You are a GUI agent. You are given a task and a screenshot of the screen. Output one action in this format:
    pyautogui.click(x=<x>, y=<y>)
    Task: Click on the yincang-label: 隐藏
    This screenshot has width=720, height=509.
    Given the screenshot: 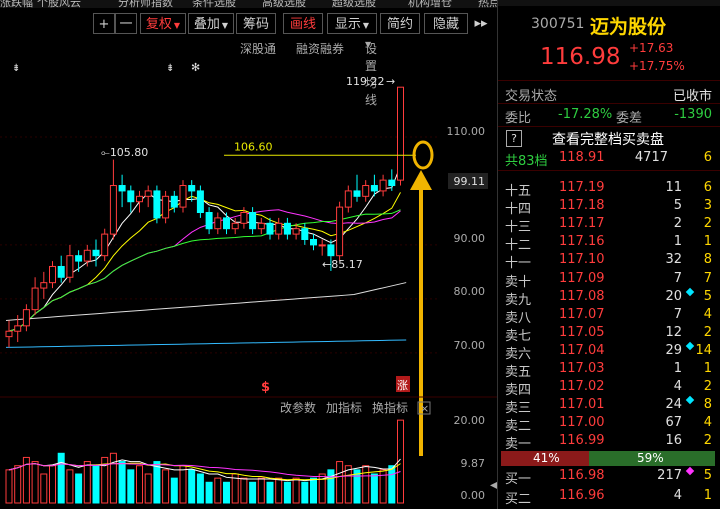 What is the action you would take?
    pyautogui.click(x=445, y=24)
    